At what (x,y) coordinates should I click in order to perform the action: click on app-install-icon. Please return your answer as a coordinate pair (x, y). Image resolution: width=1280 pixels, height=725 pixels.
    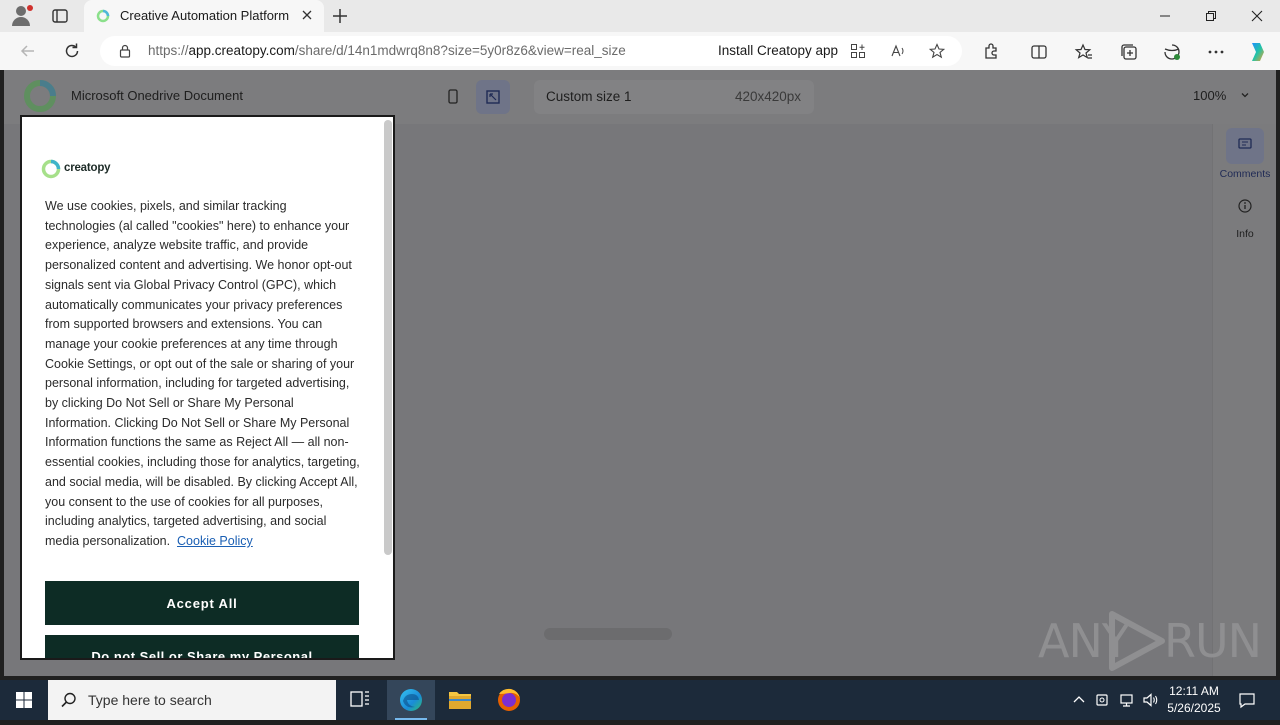
    Looking at the image, I should click on (858, 51).